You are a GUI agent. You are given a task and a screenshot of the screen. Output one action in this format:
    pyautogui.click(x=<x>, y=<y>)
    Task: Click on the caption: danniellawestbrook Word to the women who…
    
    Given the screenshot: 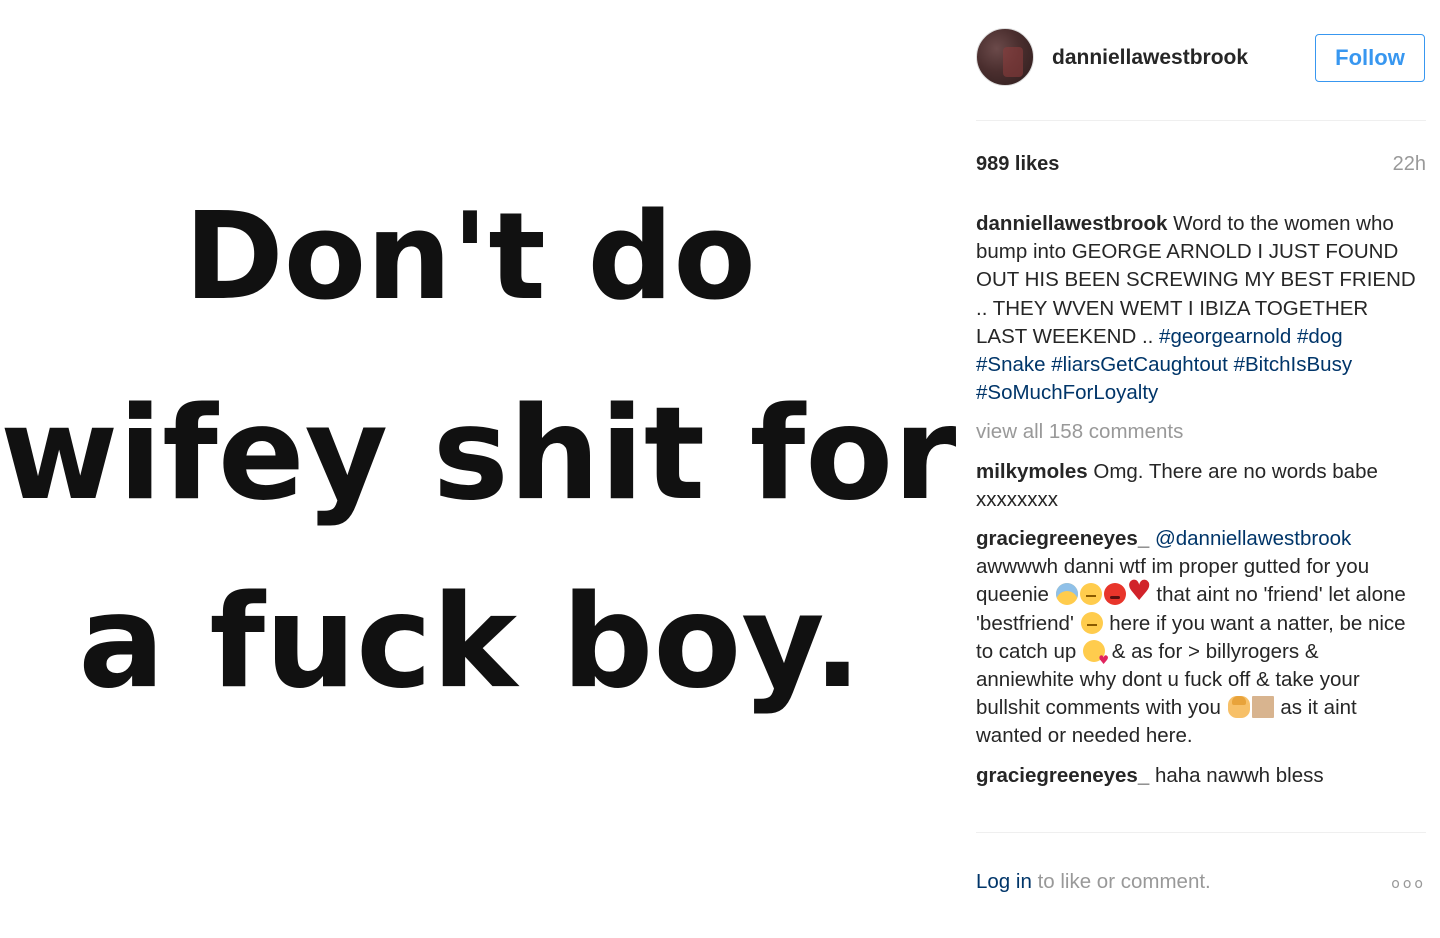 What is the action you would take?
    pyautogui.click(x=1196, y=308)
    